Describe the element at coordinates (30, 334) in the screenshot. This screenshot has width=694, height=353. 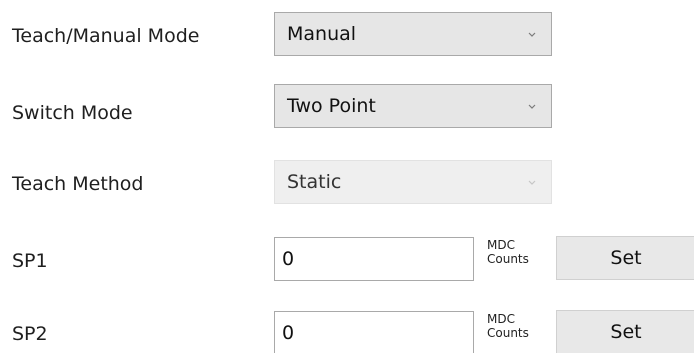
I see `sp2-label: SP2` at that location.